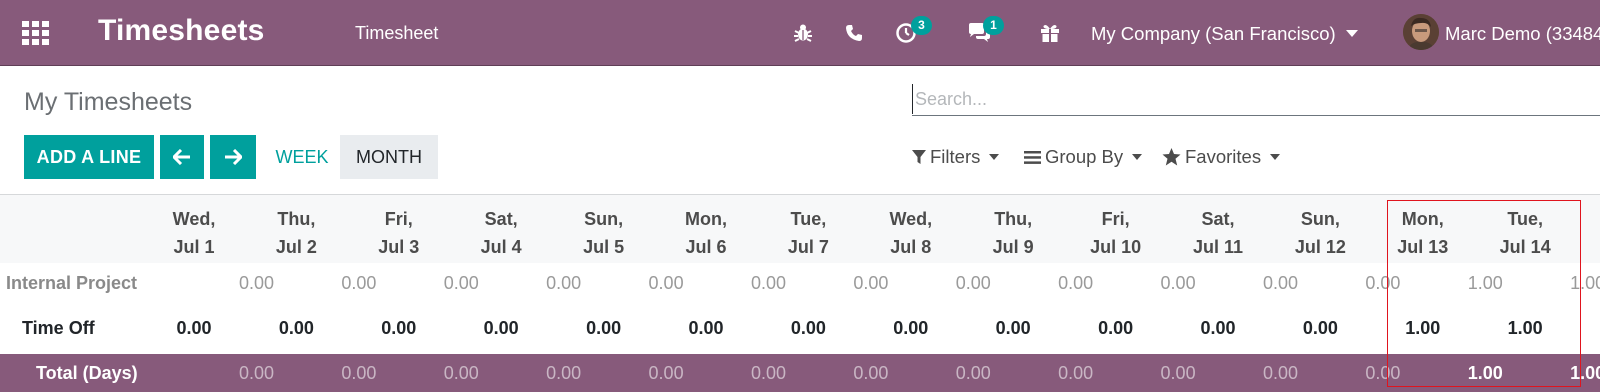 This screenshot has width=1600, height=392. I want to click on menu-item-timesheet: Timesheet, so click(396, 33).